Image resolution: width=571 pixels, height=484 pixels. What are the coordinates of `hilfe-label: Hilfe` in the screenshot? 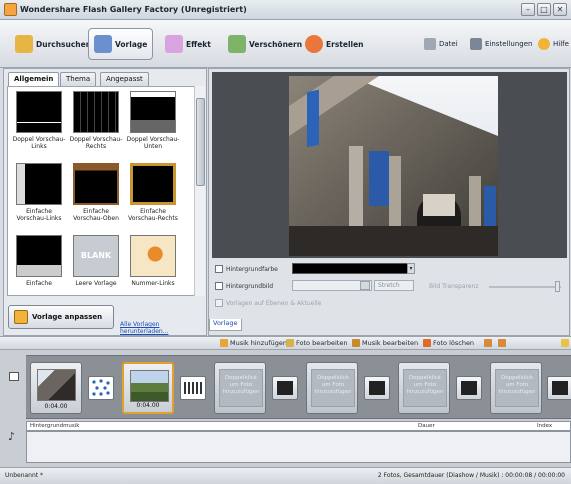 It's located at (561, 44).